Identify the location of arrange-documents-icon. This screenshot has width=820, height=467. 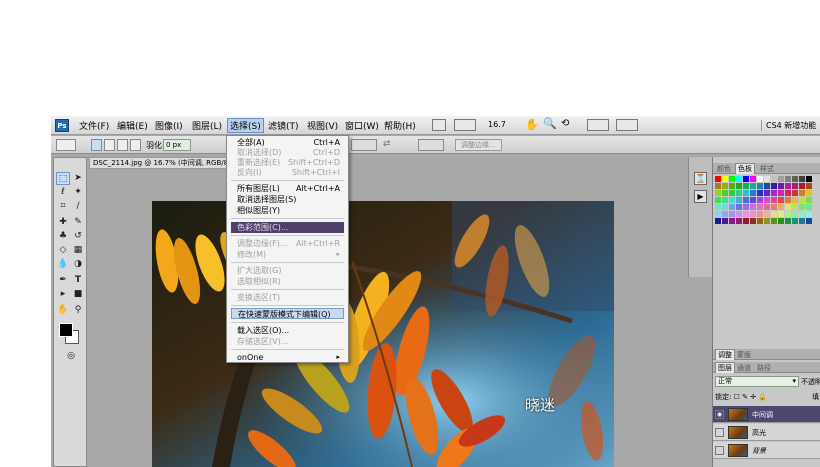
(598, 125).